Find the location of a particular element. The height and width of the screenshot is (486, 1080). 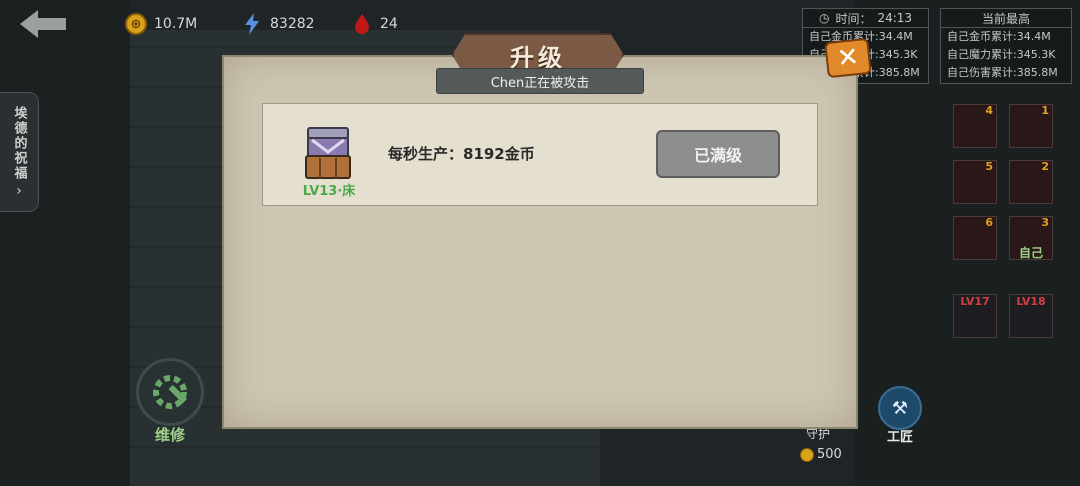

gold-value: 10.7M is located at coordinates (176, 24).